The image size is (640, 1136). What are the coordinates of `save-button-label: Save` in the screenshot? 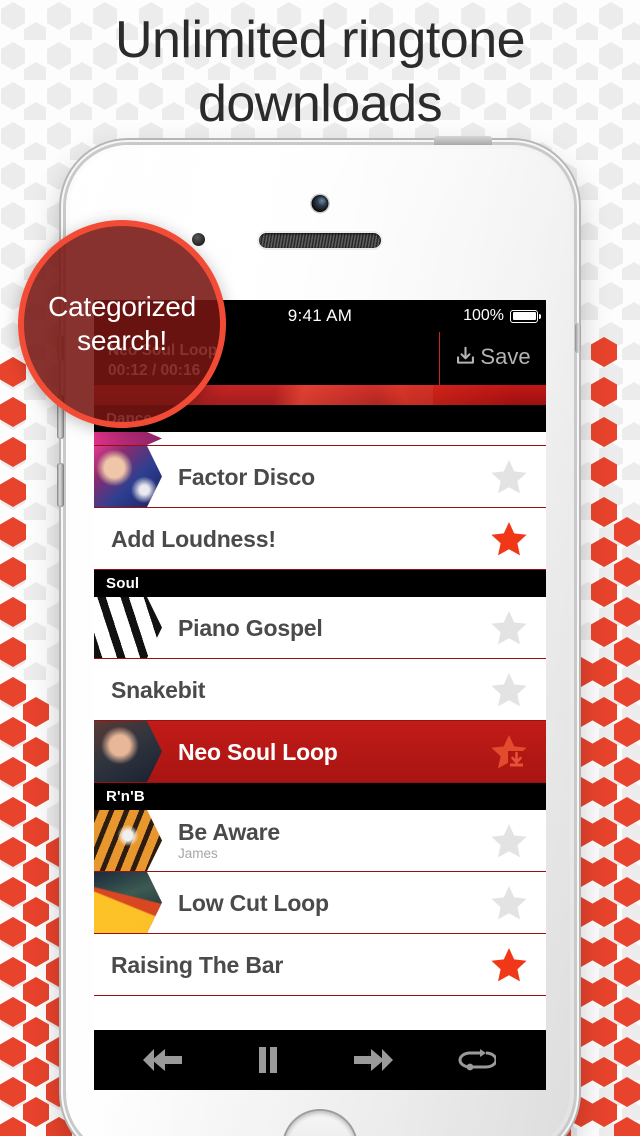 It's located at (505, 356).